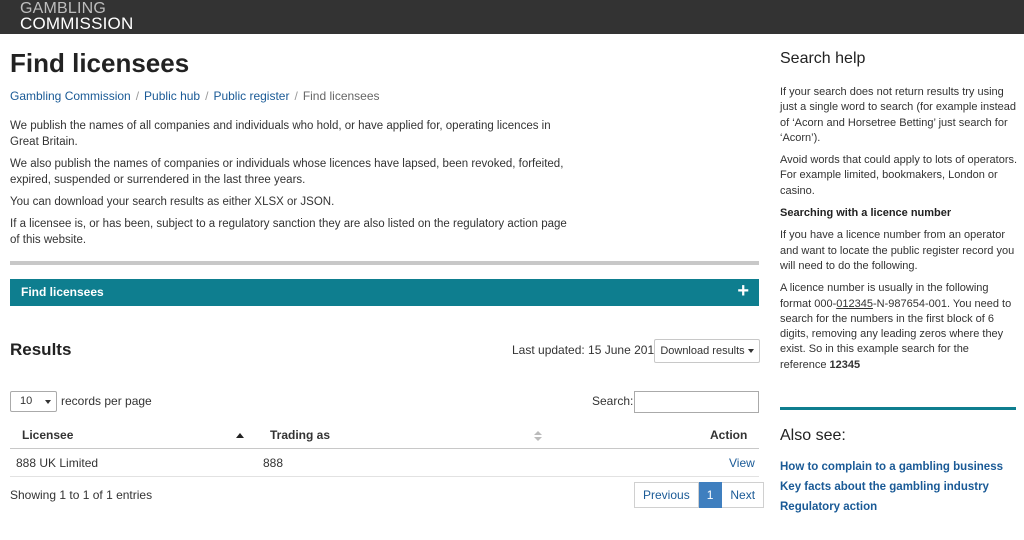 The image size is (1024, 540). I want to click on gambling-commission-logo: GAMBLING COMMISSION, so click(77, 17).